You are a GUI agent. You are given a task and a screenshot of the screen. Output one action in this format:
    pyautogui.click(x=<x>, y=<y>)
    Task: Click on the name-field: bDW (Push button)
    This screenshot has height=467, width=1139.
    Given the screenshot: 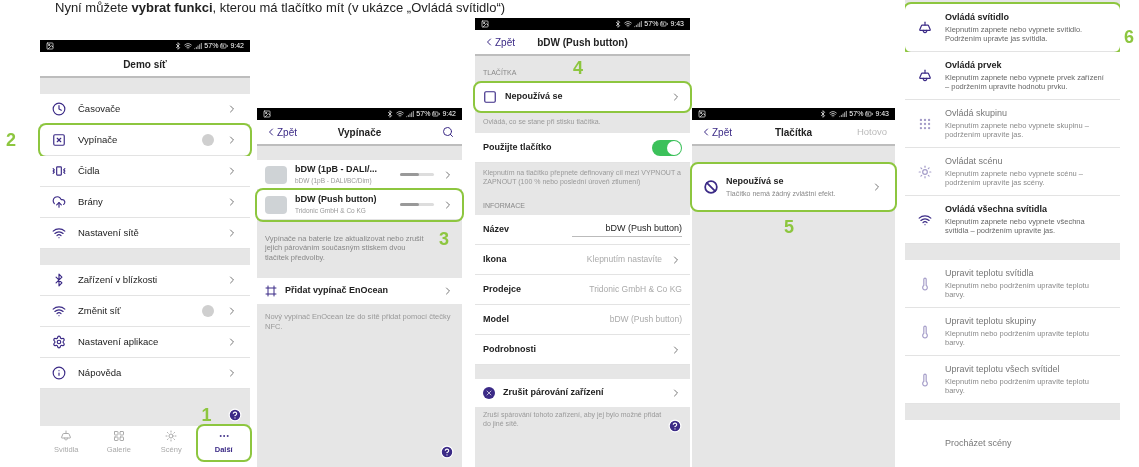 What is the action you would take?
    pyautogui.click(x=627, y=229)
    